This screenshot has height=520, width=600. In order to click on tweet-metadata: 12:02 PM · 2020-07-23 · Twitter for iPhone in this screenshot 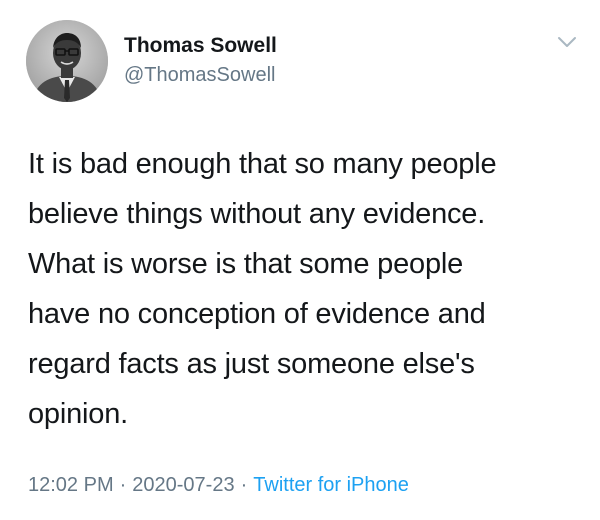, I will do `click(218, 485)`.